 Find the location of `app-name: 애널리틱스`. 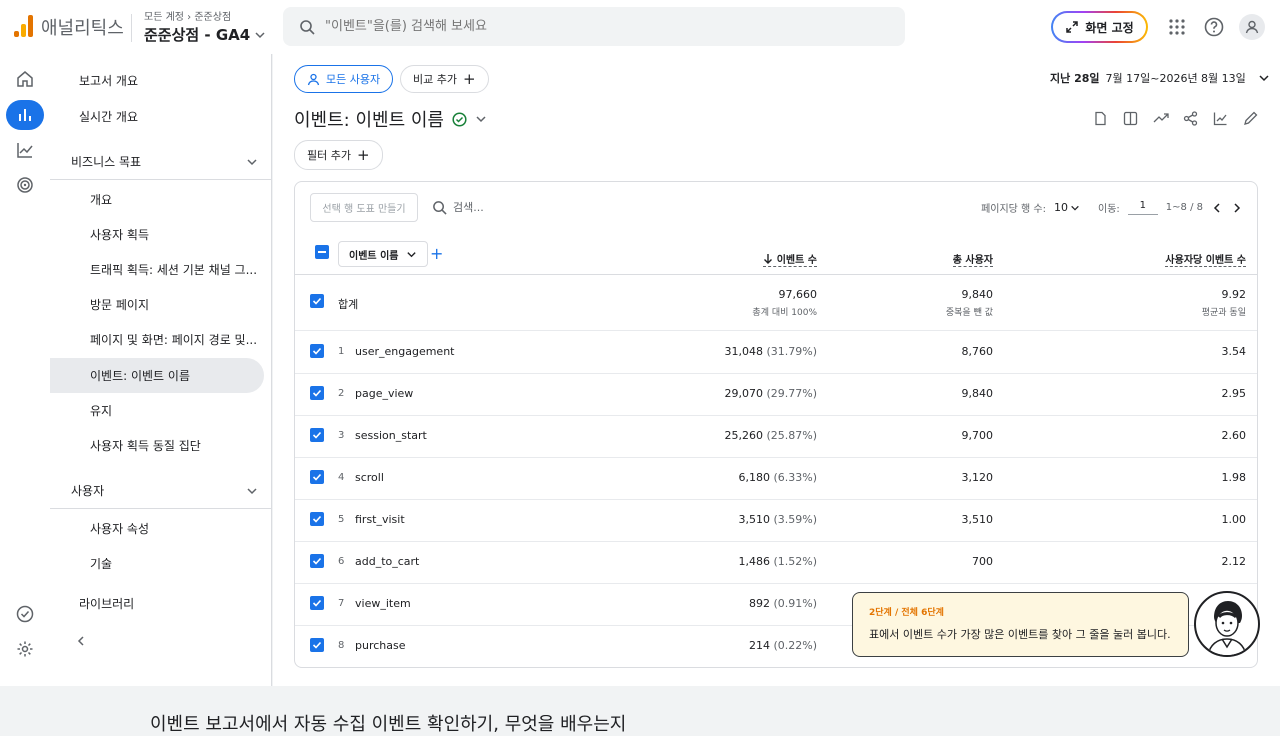

app-name: 애널리틱스 is located at coordinates (82, 27).